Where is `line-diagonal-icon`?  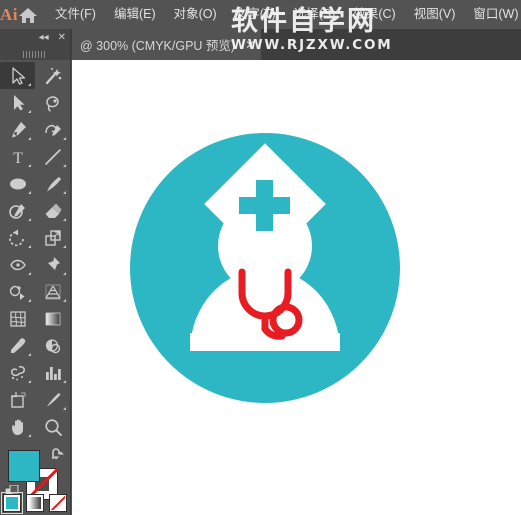
line-diagonal-icon is located at coordinates (53, 157).